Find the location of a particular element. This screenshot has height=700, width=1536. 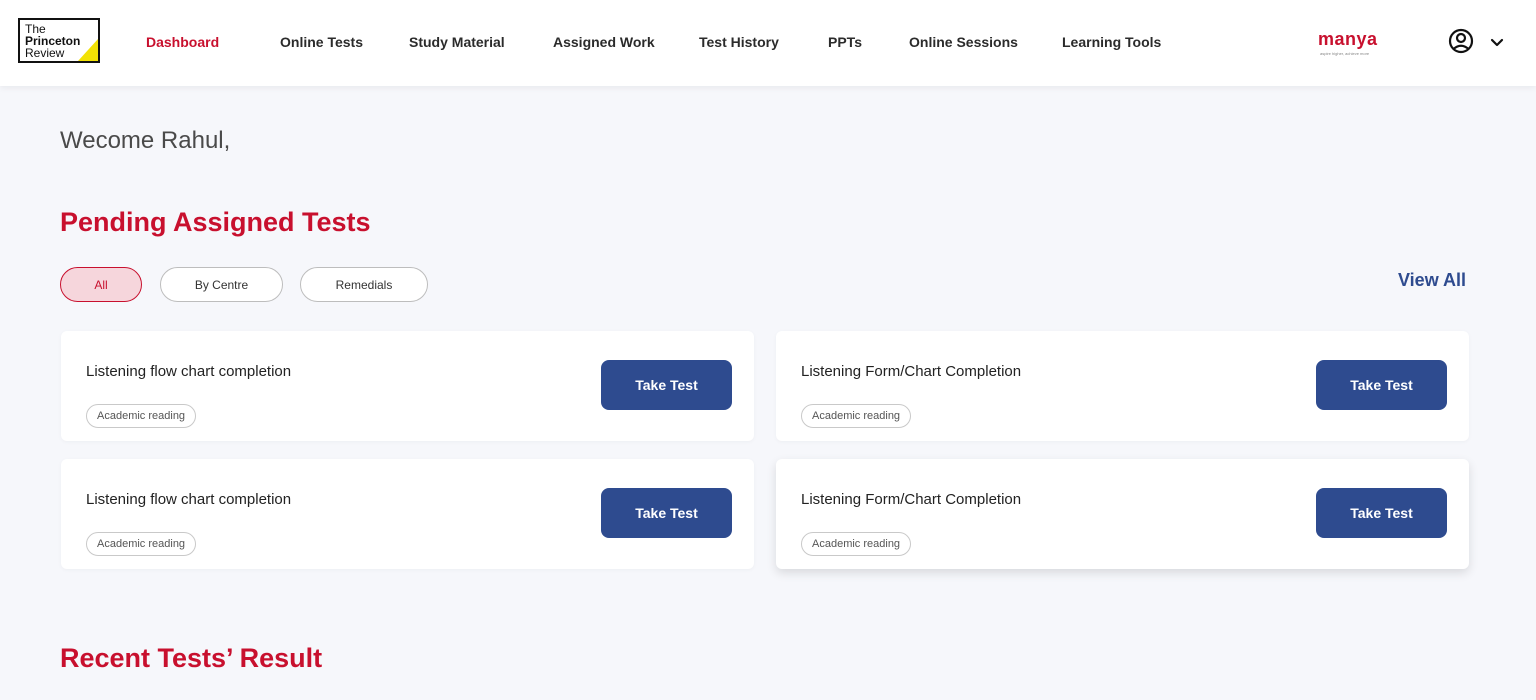

chevron-down-icon is located at coordinates (1497, 42).